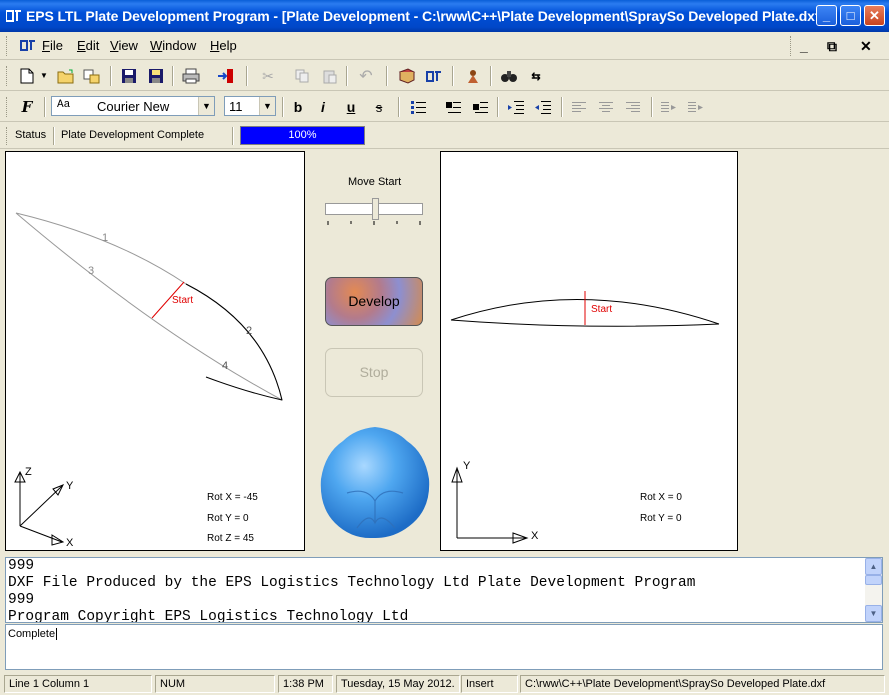  Describe the element at coordinates (696, 107) in the screenshot. I see `decrease-indent-icon` at that location.